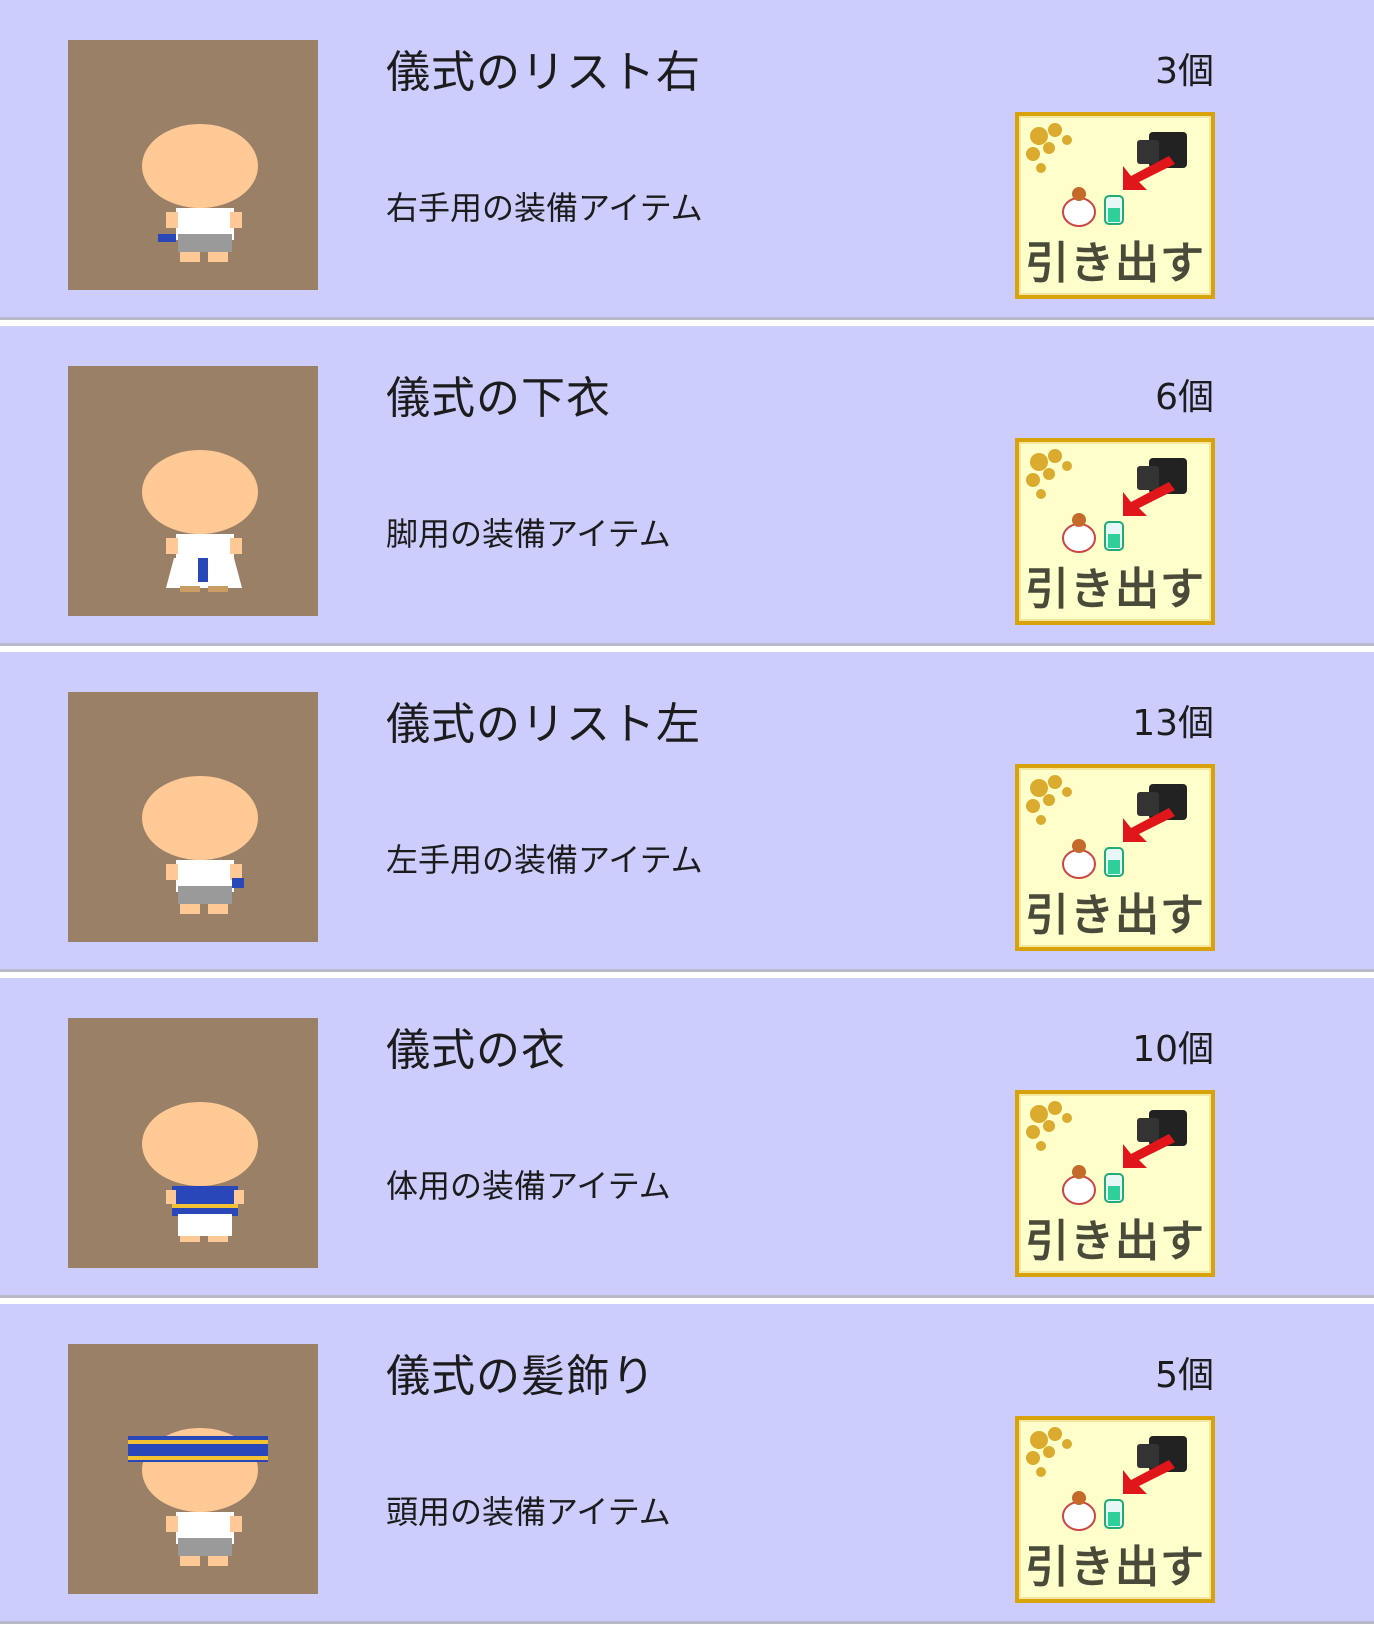  I want to click on item-description: 体用の装備アイテム, so click(528, 1186).